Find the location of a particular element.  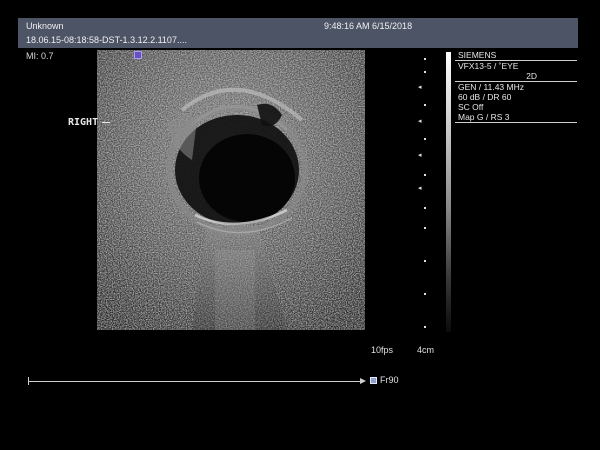

frame-rate: 10fps is located at coordinates (382, 350).